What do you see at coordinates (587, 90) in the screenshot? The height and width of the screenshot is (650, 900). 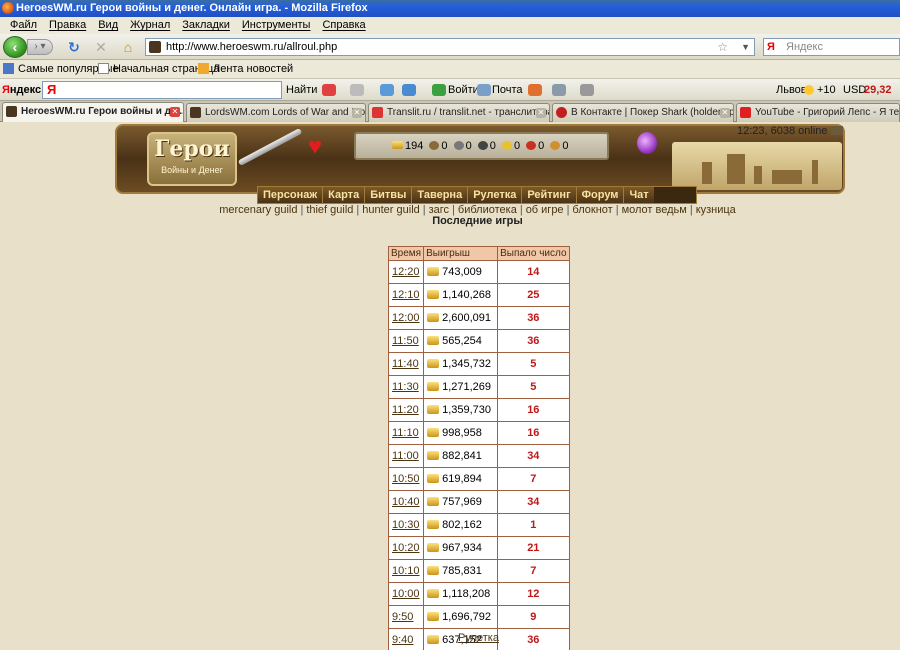 I see `gear-icon` at bounding box center [587, 90].